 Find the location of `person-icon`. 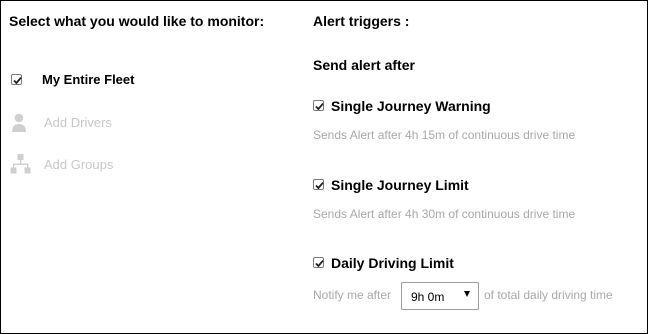

person-icon is located at coordinates (19, 123).